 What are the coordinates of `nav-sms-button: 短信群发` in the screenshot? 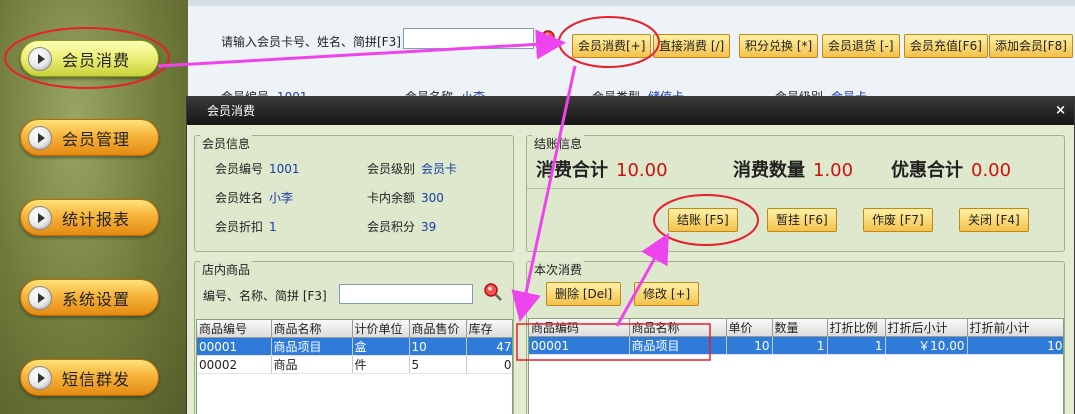 It's located at (89, 377).